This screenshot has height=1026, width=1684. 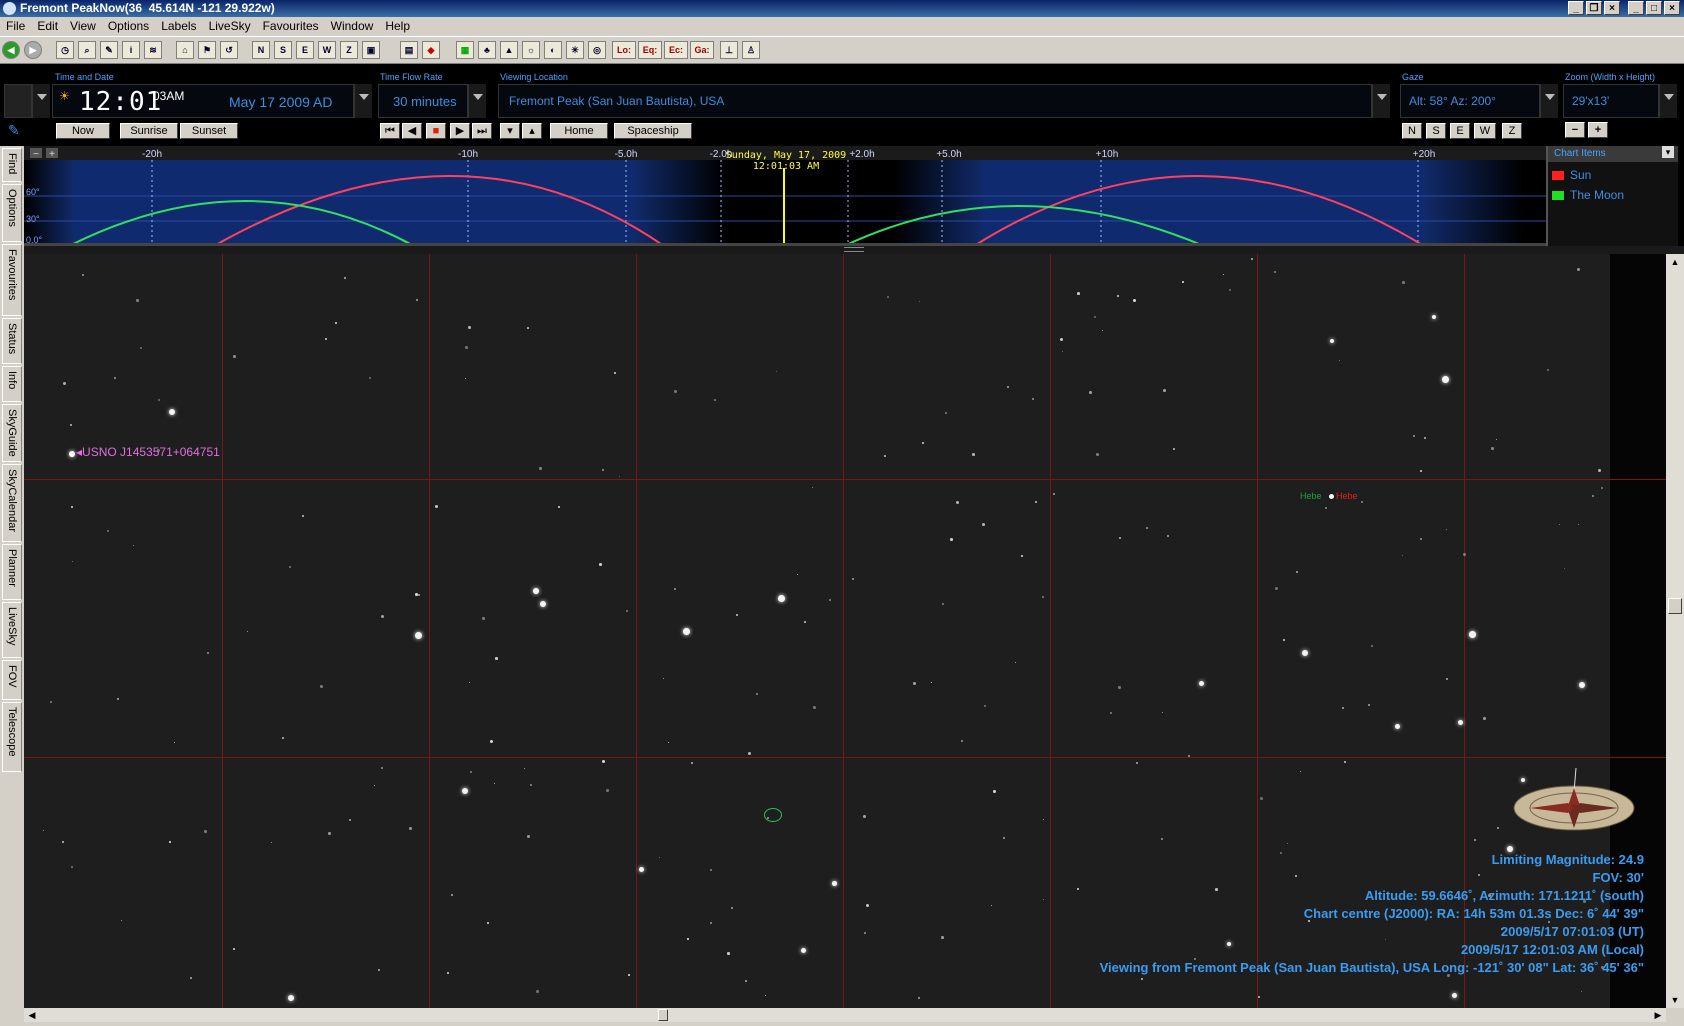 I want to click on forward-icon: ▶, so click(x=33, y=50).